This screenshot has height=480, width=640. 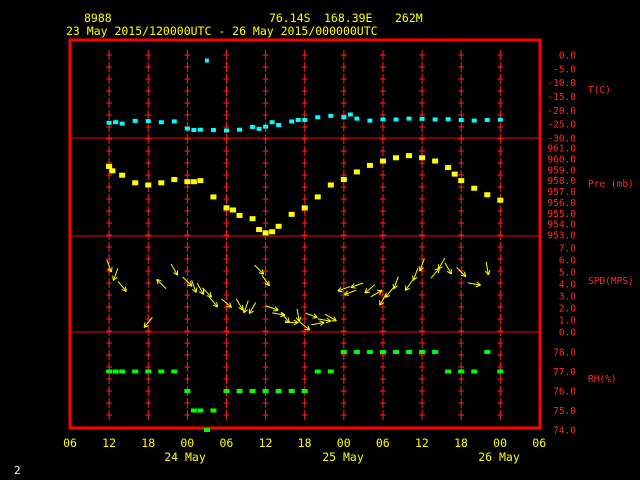 I want to click on corner-label: 2, so click(x=17, y=470).